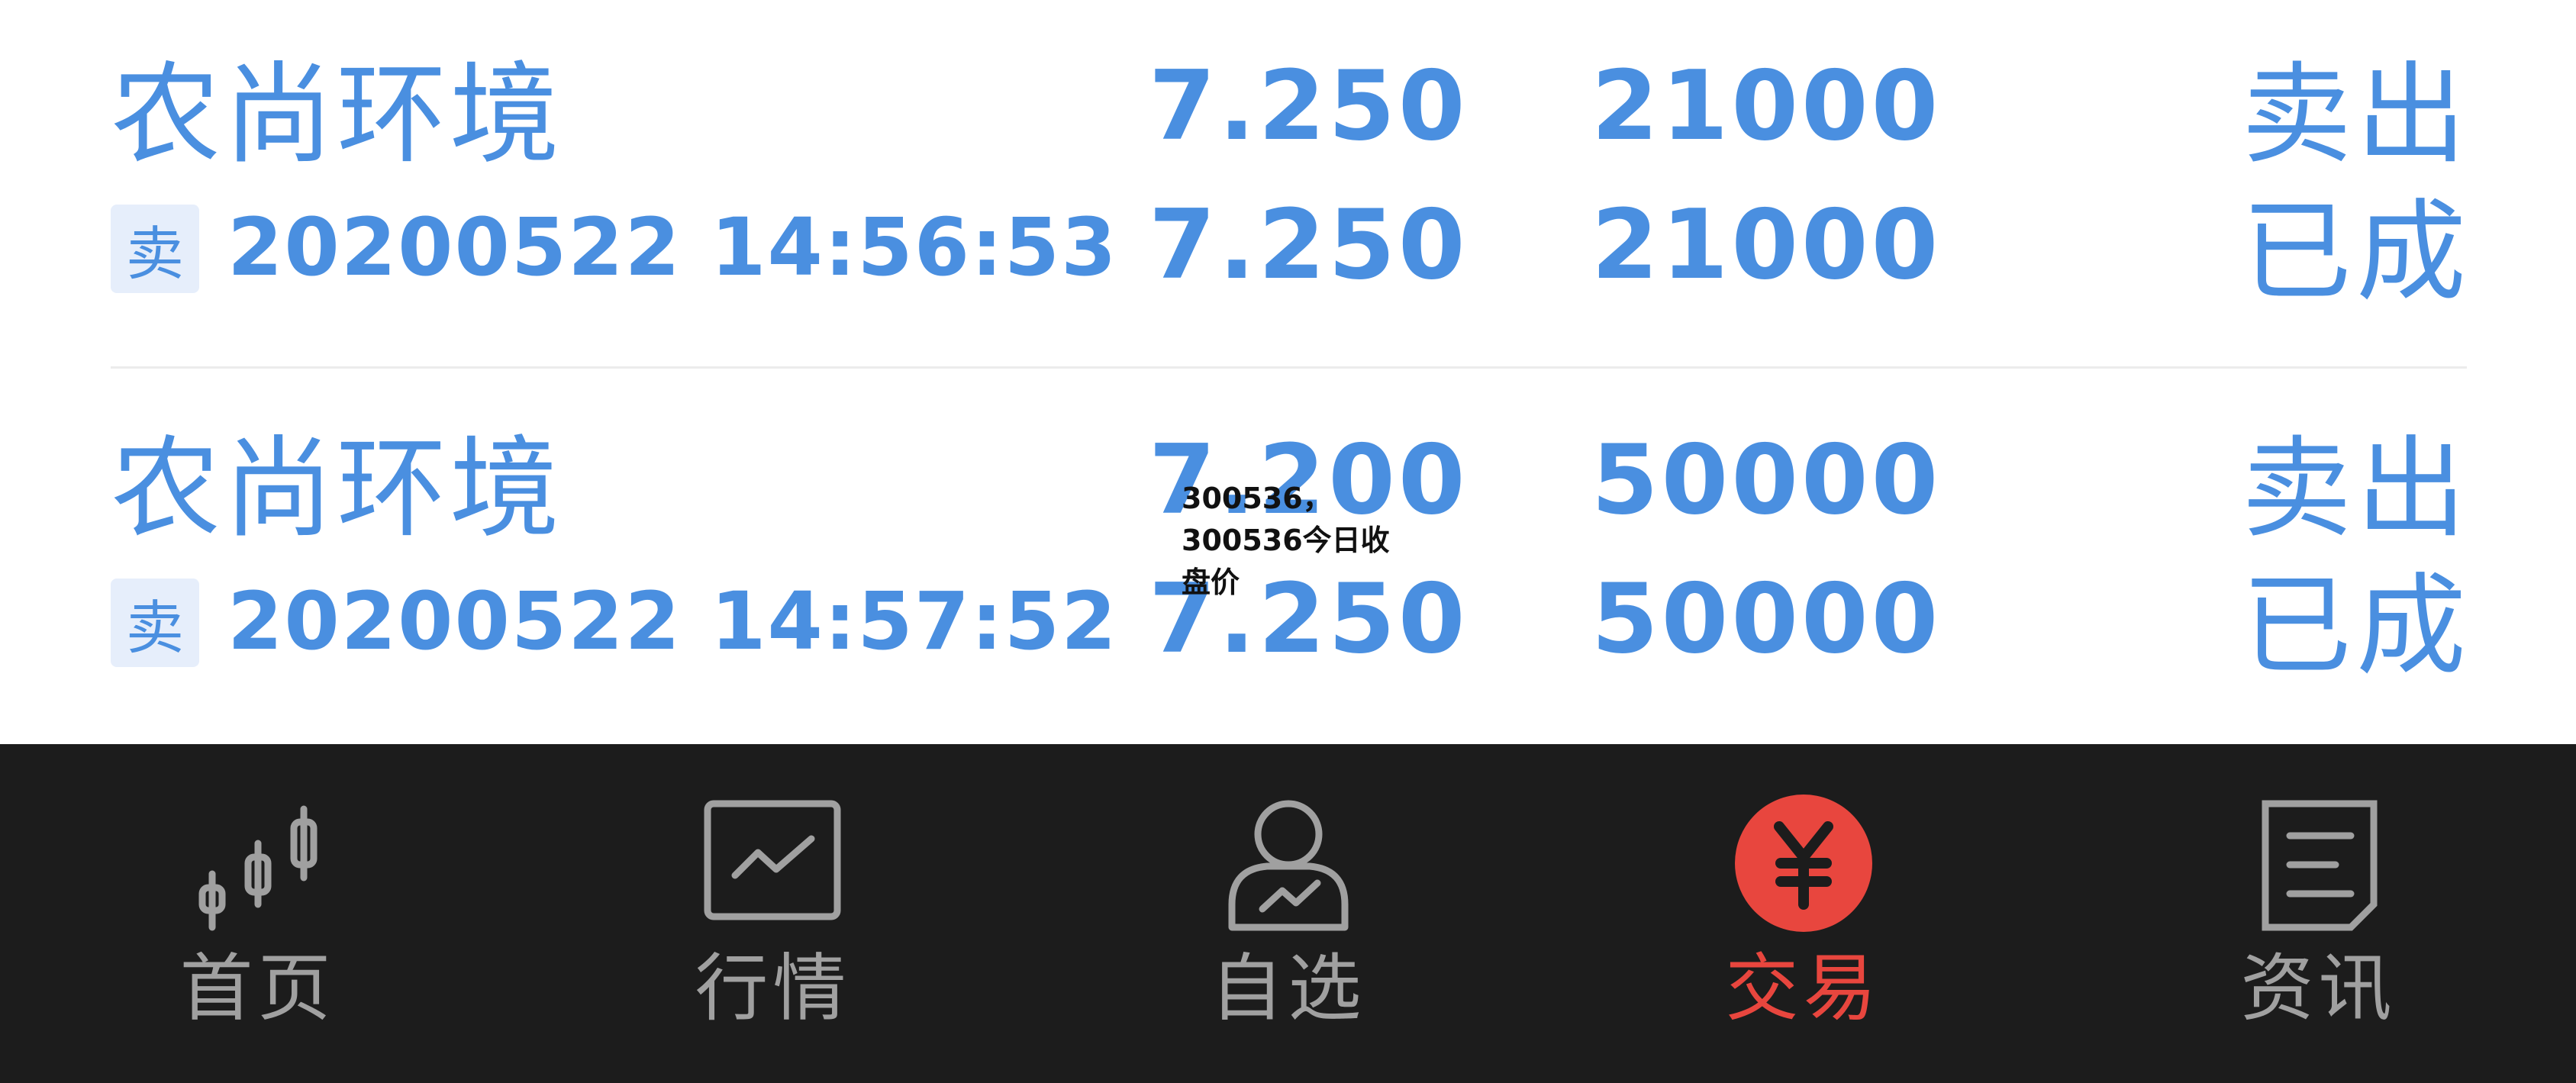 This screenshot has height=1083, width=2576. What do you see at coordinates (1767, 480) in the screenshot?
I see `order-quantity: 50000` at bounding box center [1767, 480].